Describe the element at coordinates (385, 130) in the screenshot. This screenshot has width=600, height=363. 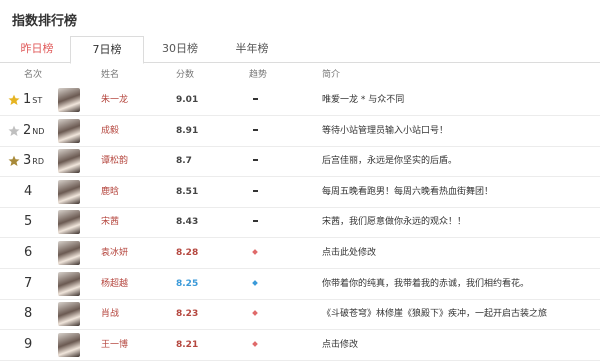
I see `intro-text: 等待小站管理员输入小站口号！` at that location.